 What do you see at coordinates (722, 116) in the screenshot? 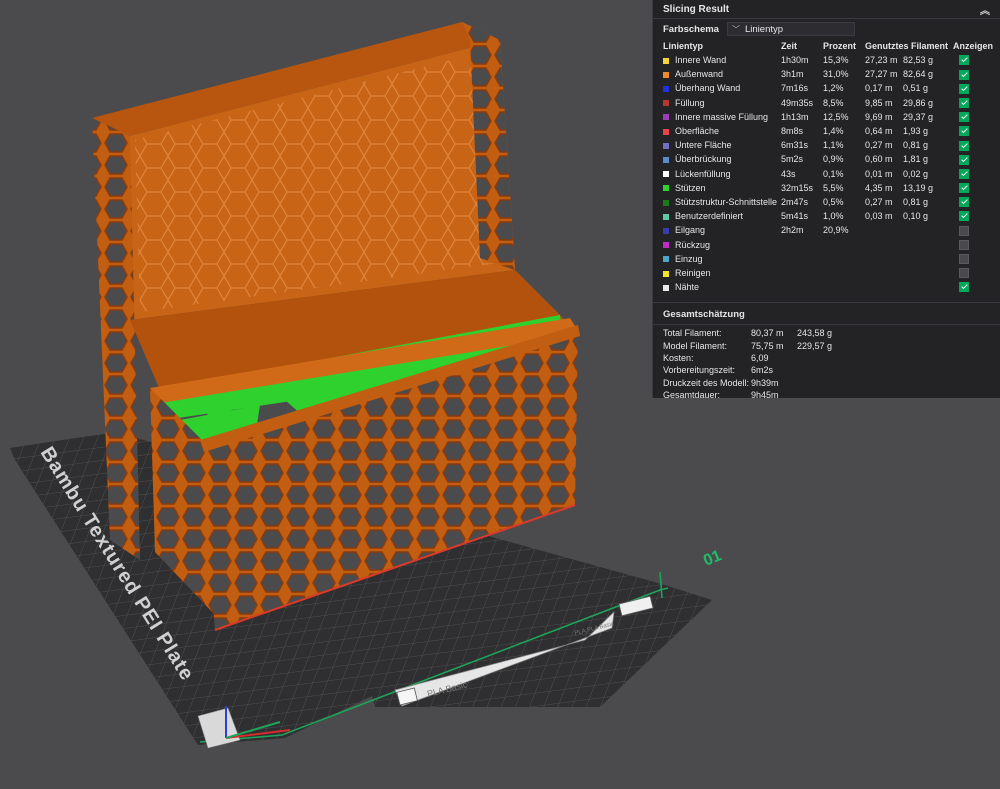
I see `line-type-name: Innere massive Füllung` at bounding box center [722, 116].